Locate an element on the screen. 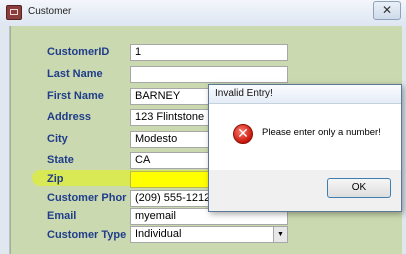  customer-id-field: 1 is located at coordinates (209, 52).